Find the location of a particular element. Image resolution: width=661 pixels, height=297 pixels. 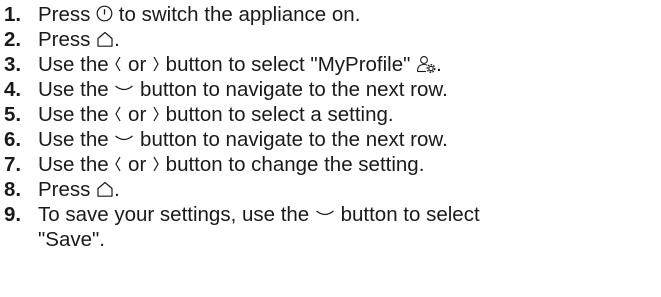

list-item: 1. Press to switch the appliance on. is located at coordinates (330, 14).